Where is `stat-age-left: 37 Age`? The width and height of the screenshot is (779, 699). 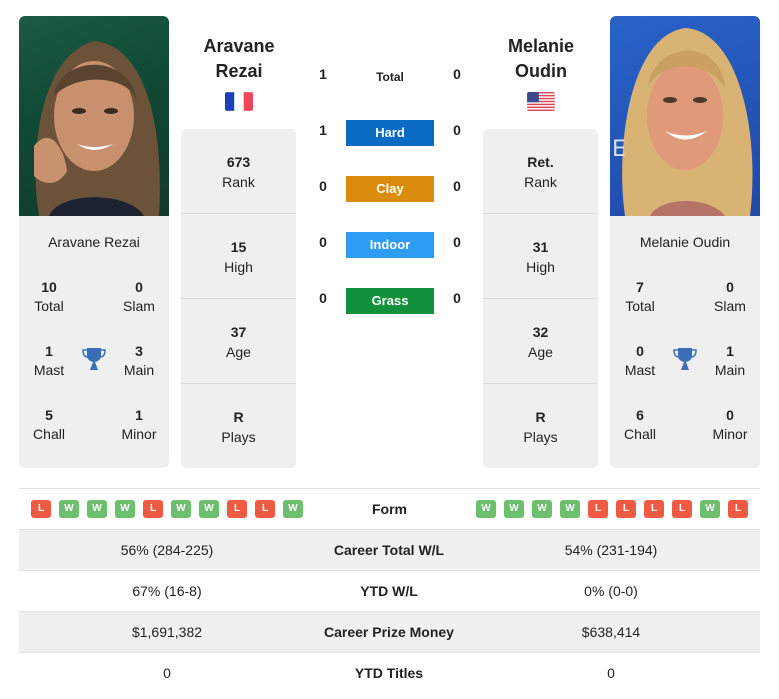
stat-age-left: 37 Age is located at coordinates (238, 341).